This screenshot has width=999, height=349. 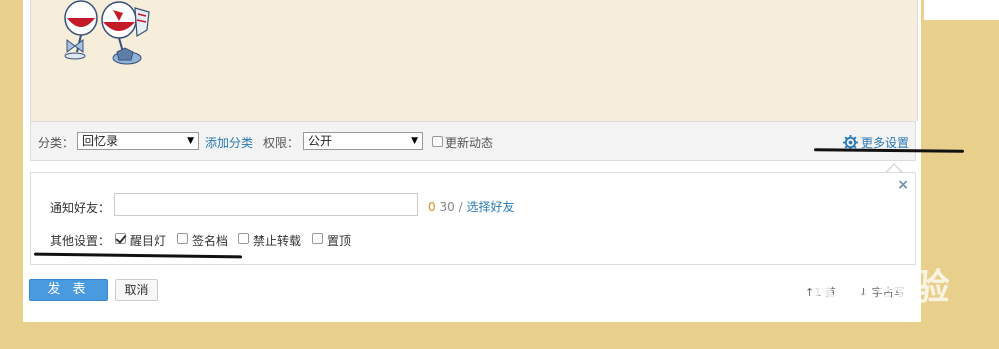 I want to click on update-label: 更新动态, so click(x=469, y=143).